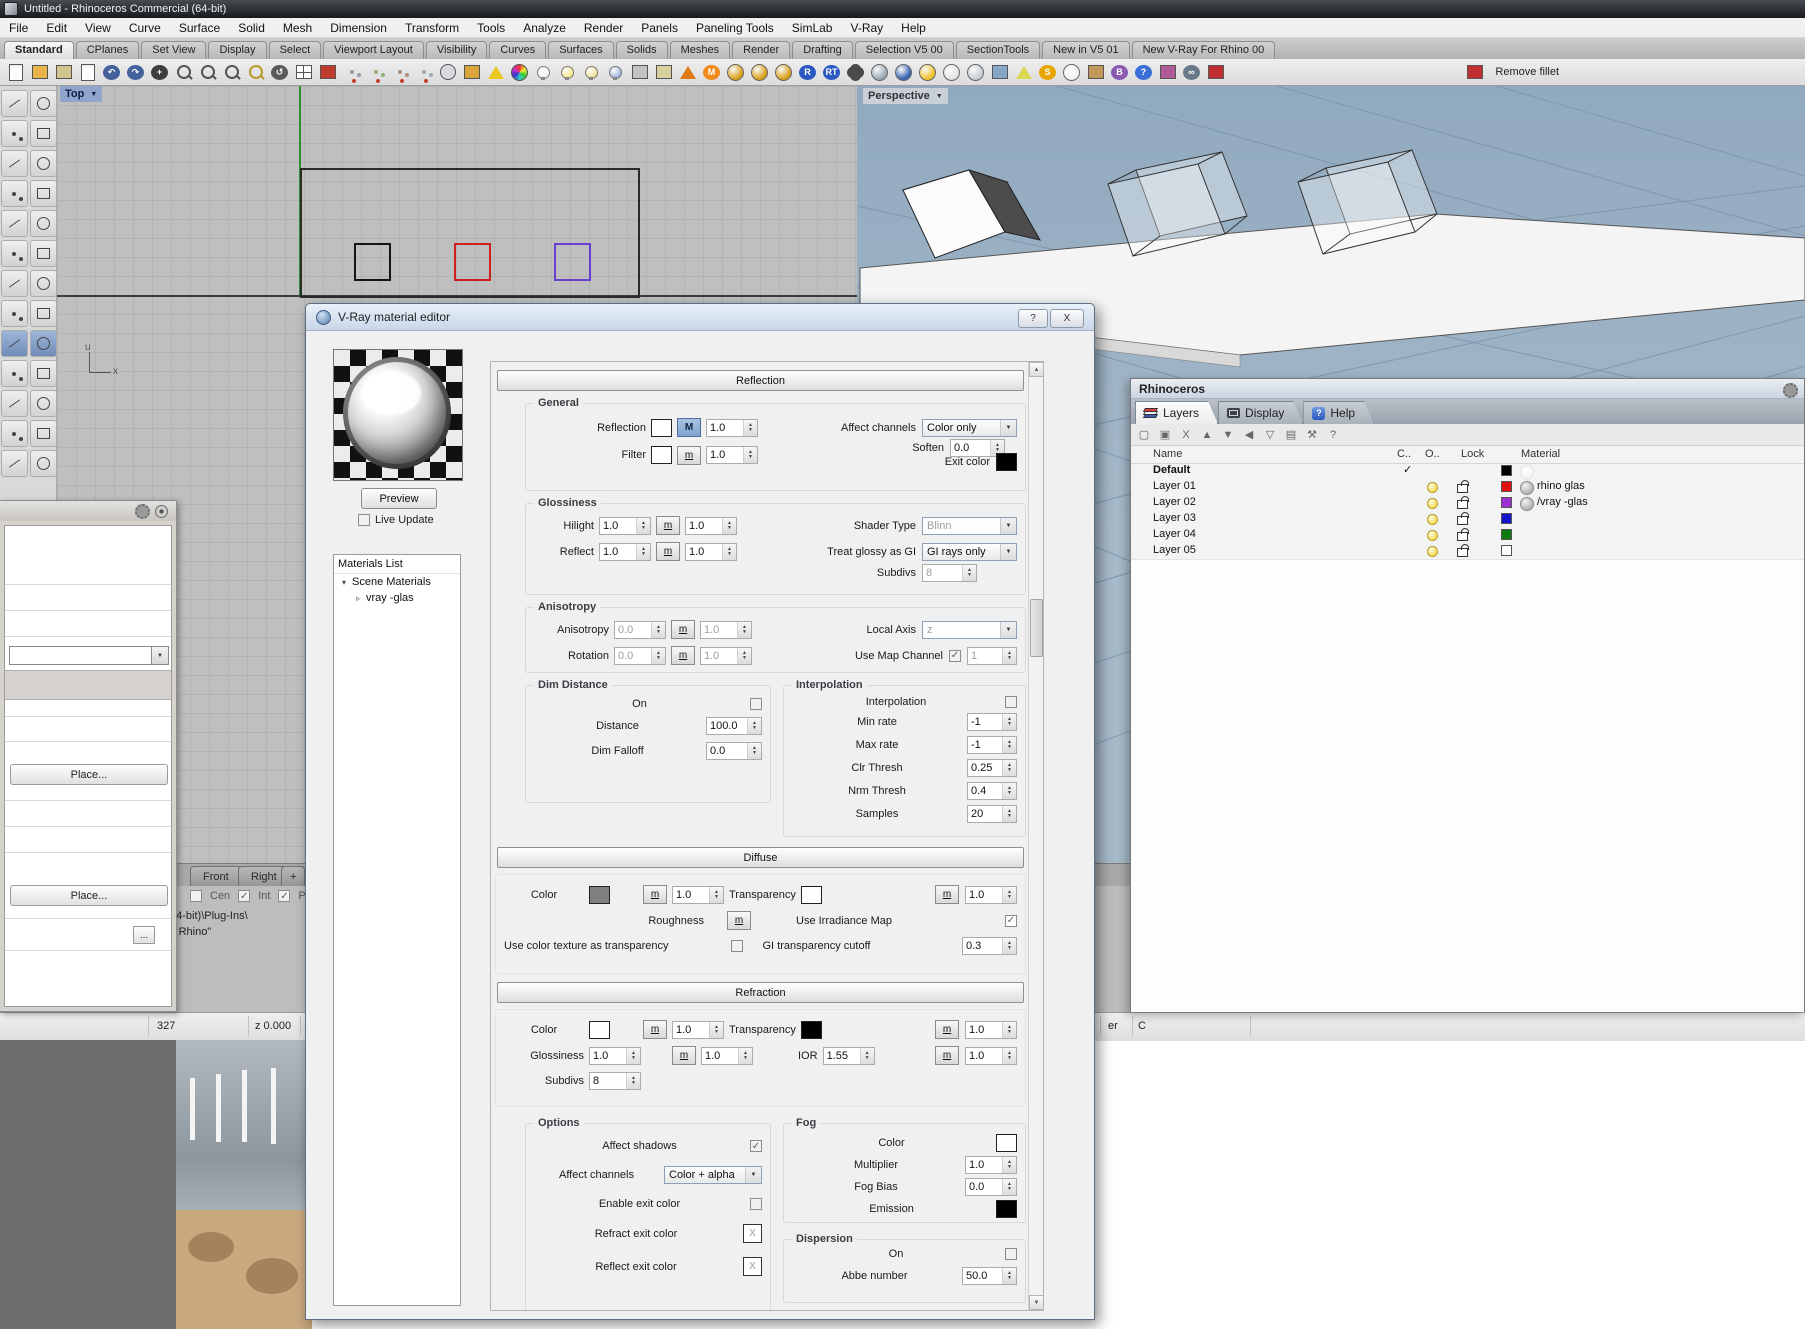  I want to click on vray-gold-sphere-3-icon, so click(783, 72).